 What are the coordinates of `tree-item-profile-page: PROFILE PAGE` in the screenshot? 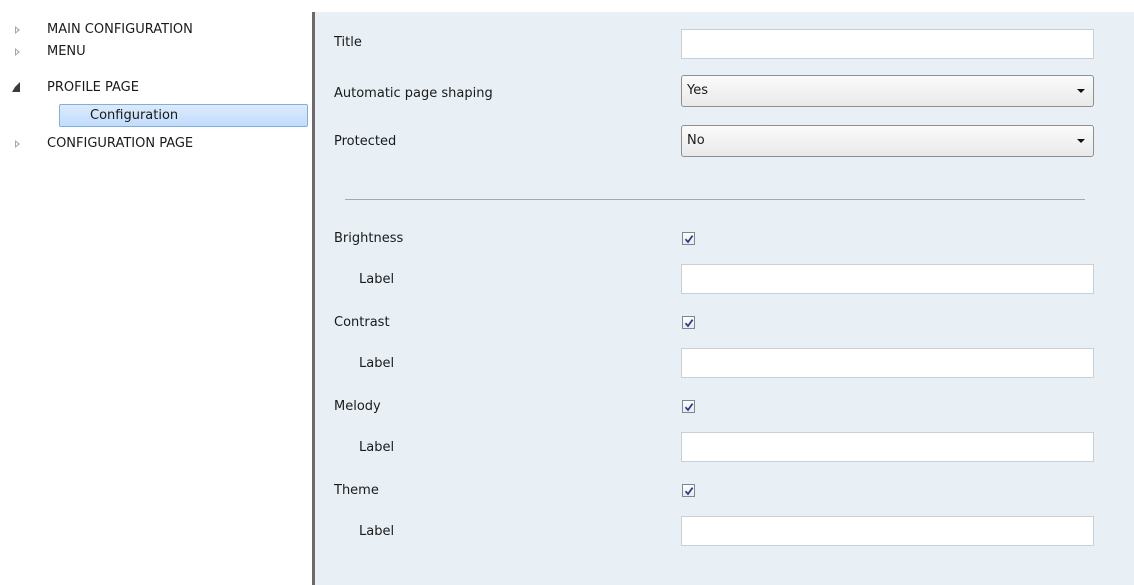 It's located at (150, 88).